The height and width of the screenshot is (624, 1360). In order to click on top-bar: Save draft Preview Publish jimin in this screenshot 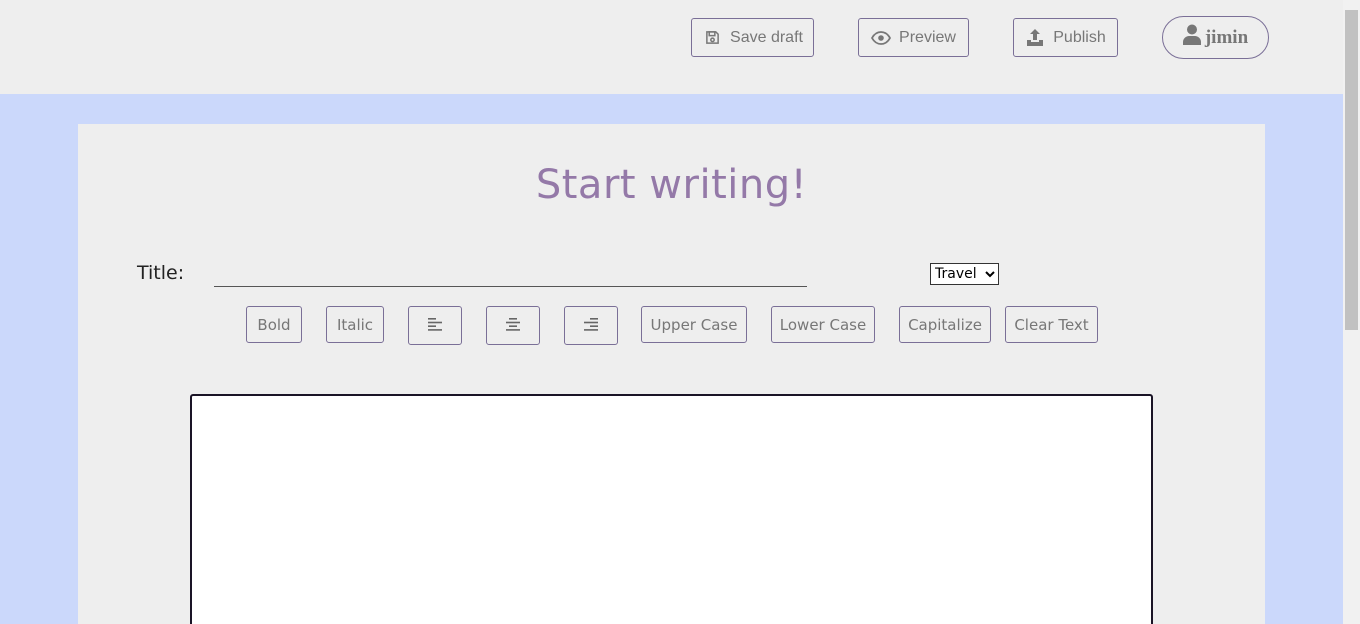, I will do `click(671, 47)`.